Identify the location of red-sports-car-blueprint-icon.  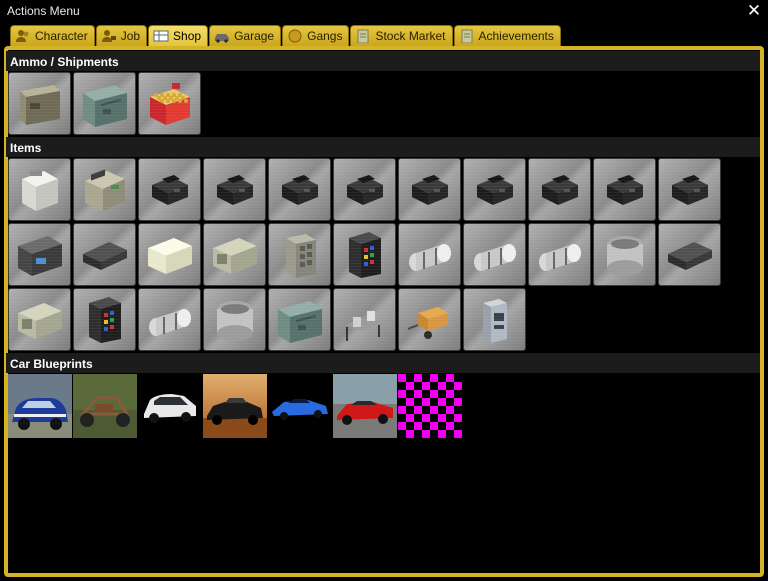
(365, 406).